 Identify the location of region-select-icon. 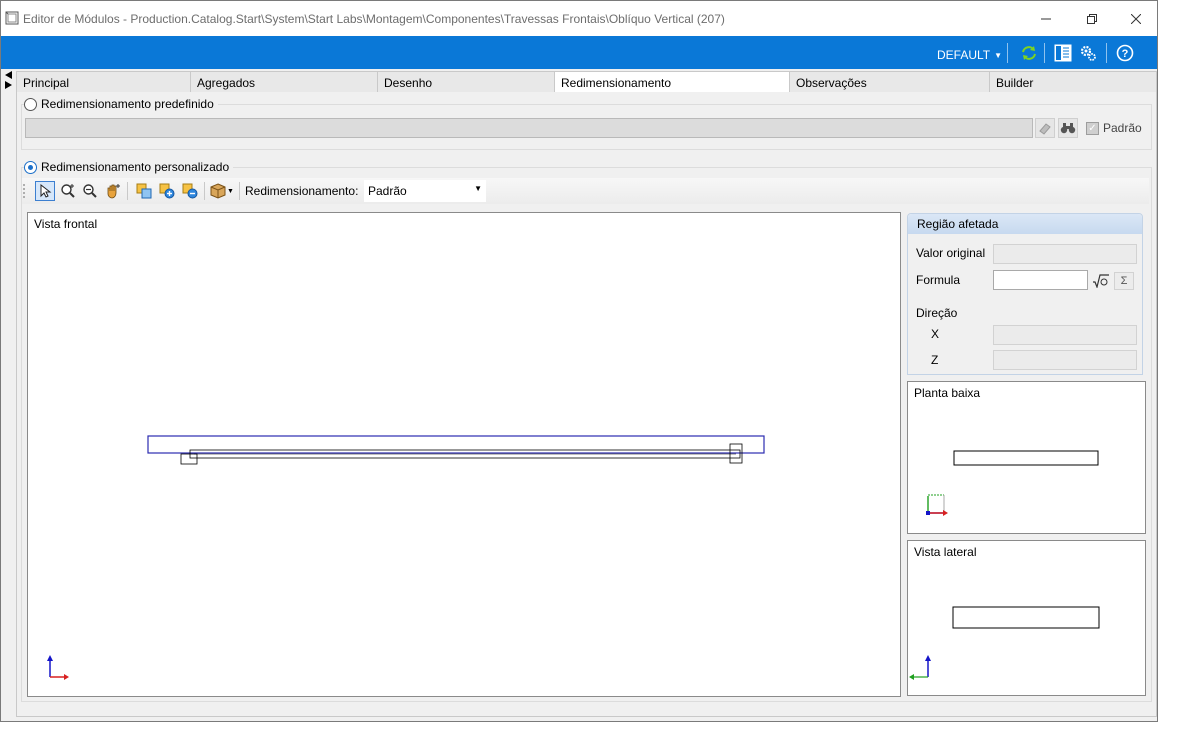
(144, 191).